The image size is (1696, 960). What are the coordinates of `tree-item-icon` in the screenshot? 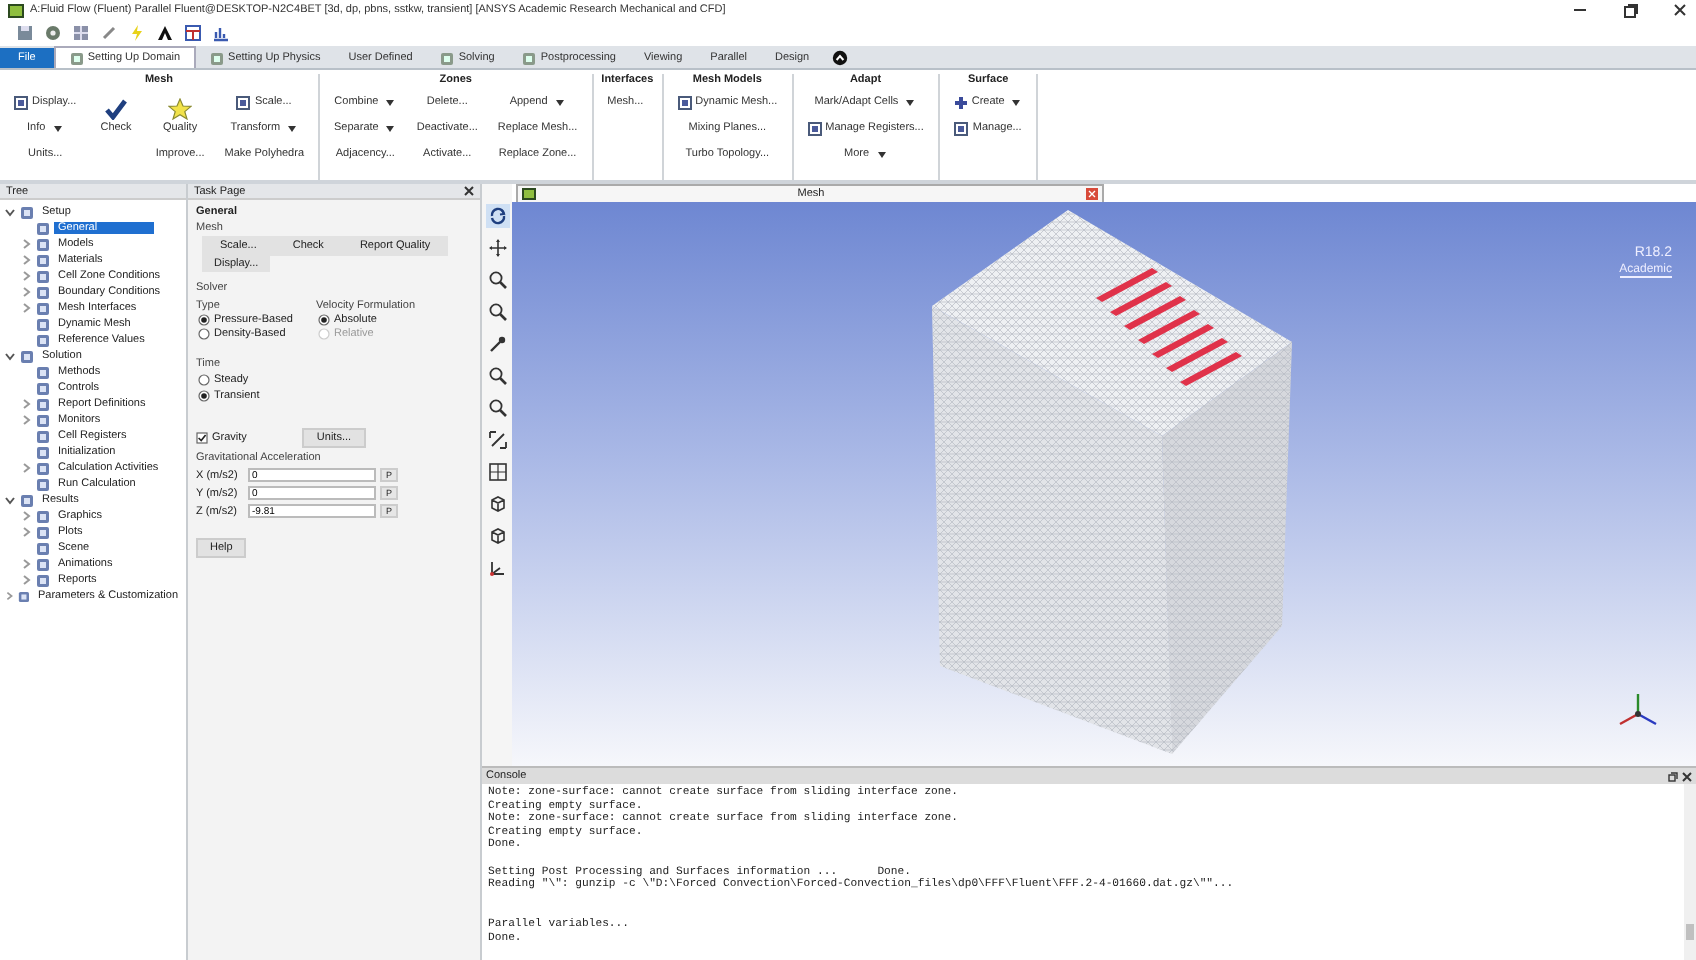 It's located at (24, 596).